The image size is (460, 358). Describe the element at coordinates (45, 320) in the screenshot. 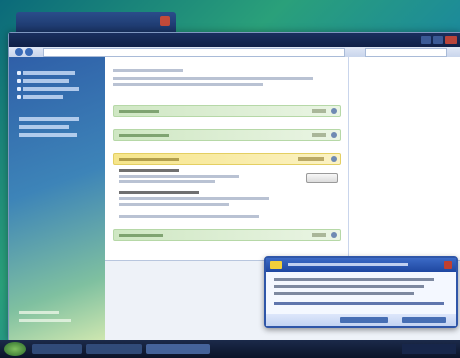

I see `see-also-link` at that location.